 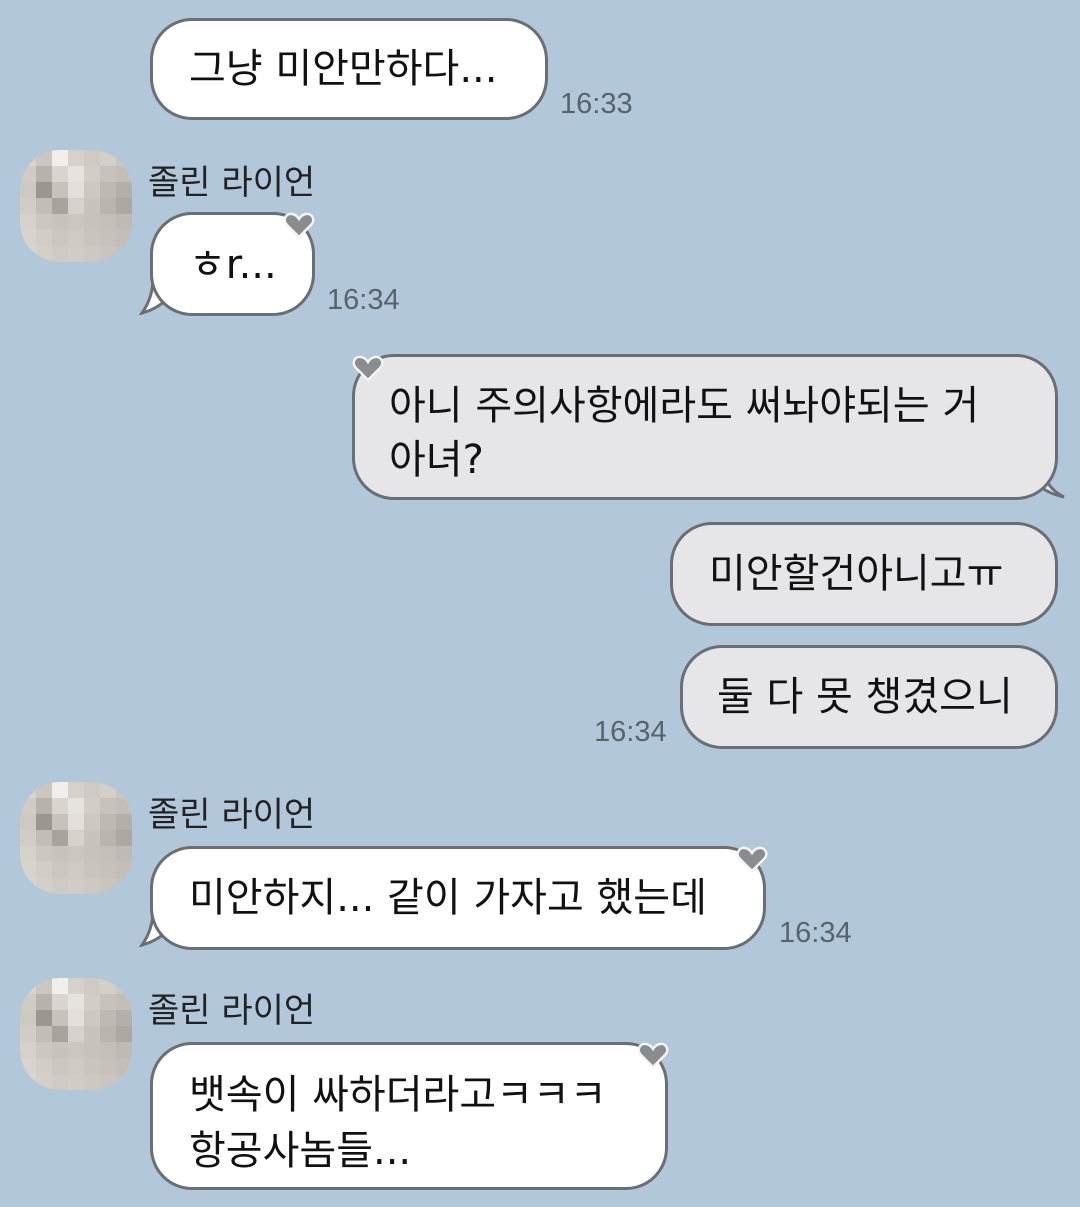 What do you see at coordinates (436, 460) in the screenshot?
I see `message-text-line: 아녀?` at bounding box center [436, 460].